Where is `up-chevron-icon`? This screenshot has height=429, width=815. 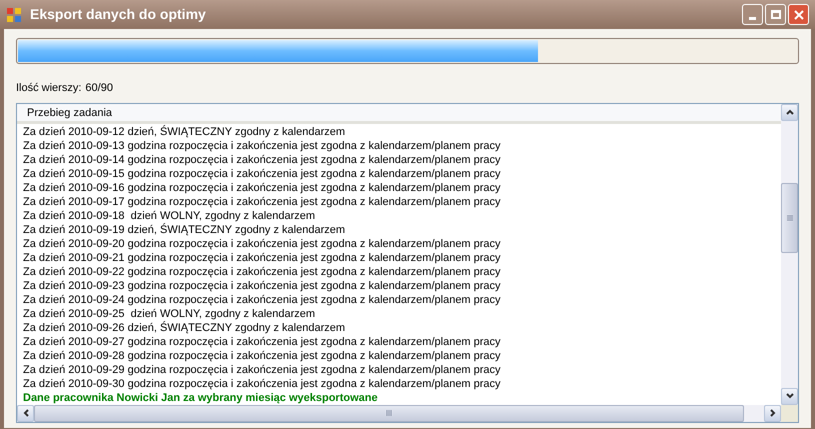 up-chevron-icon is located at coordinates (790, 112).